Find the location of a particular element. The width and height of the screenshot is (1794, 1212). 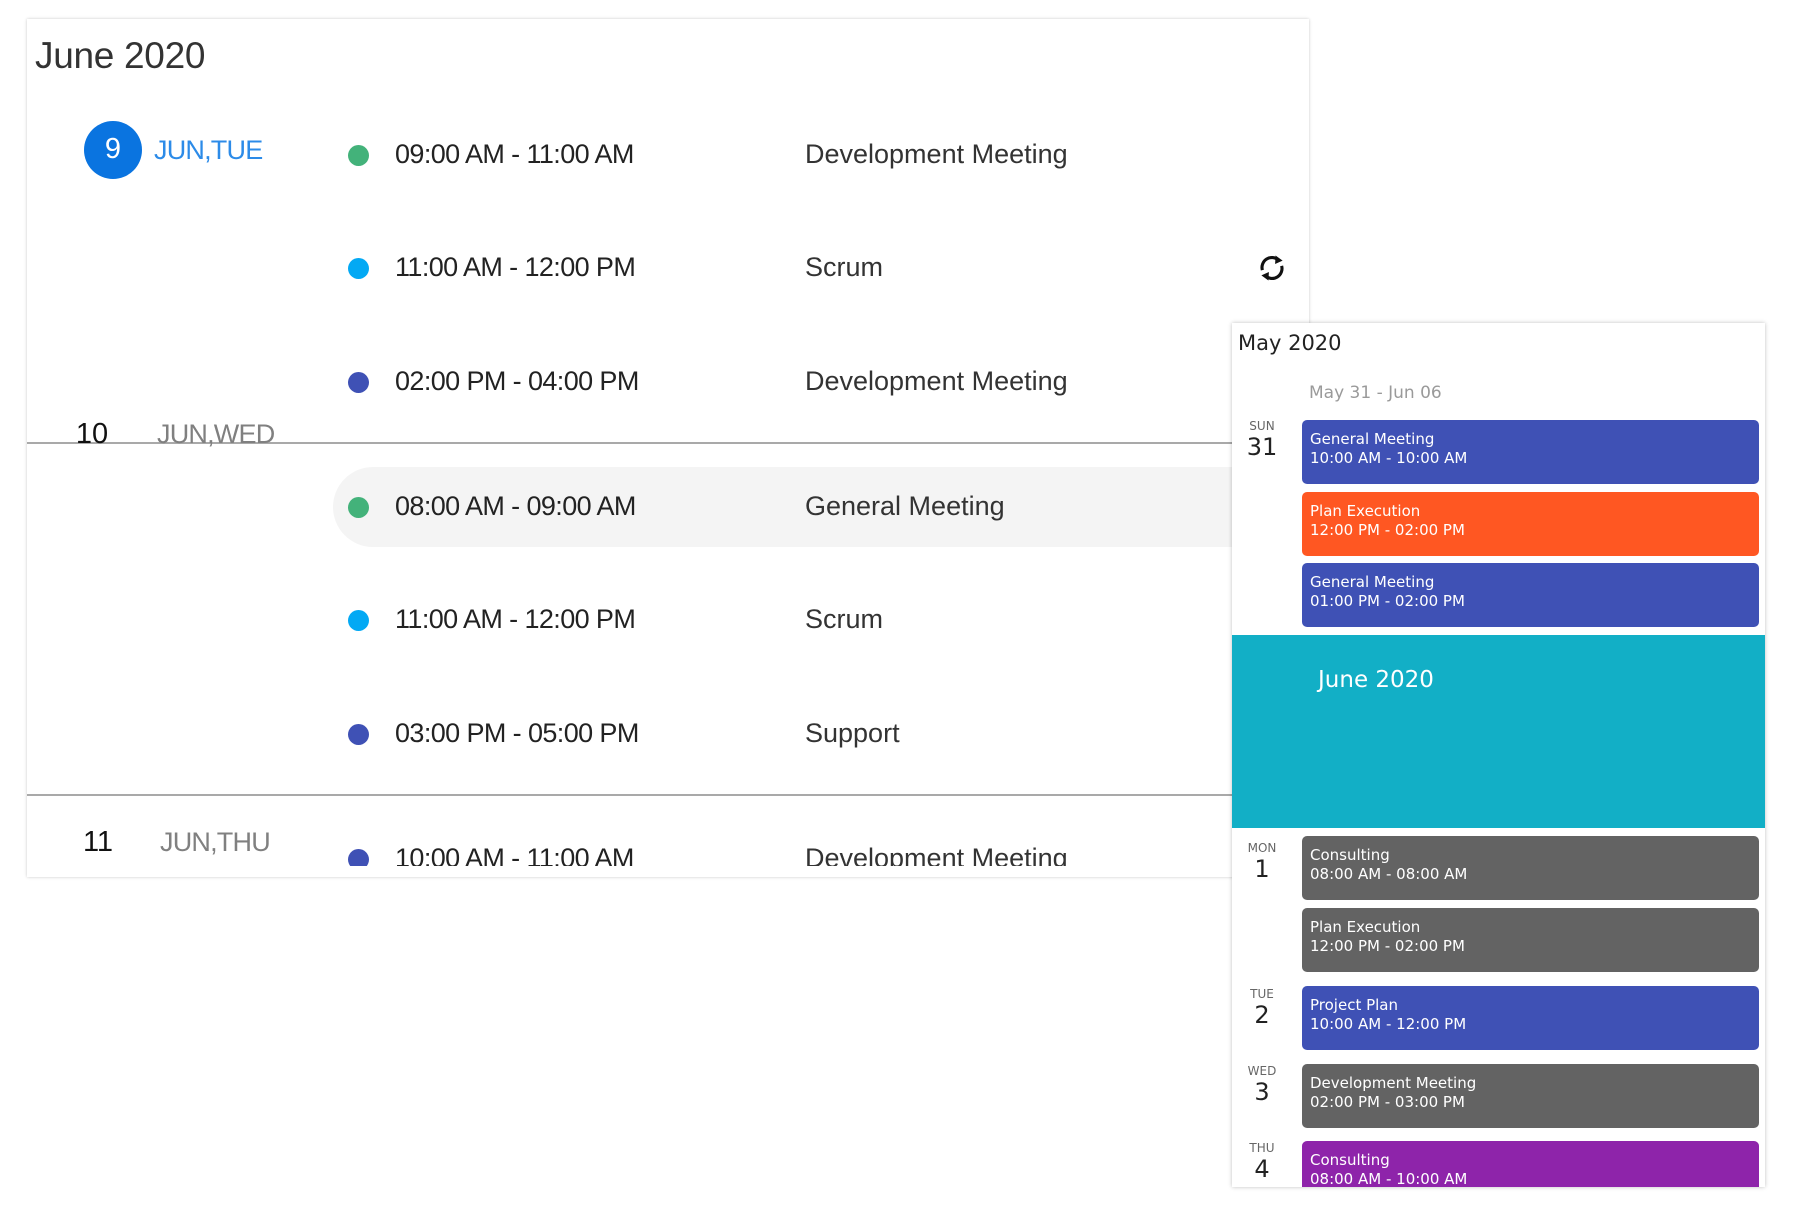

agenda-month-title: May 2020 is located at coordinates (1290, 343).